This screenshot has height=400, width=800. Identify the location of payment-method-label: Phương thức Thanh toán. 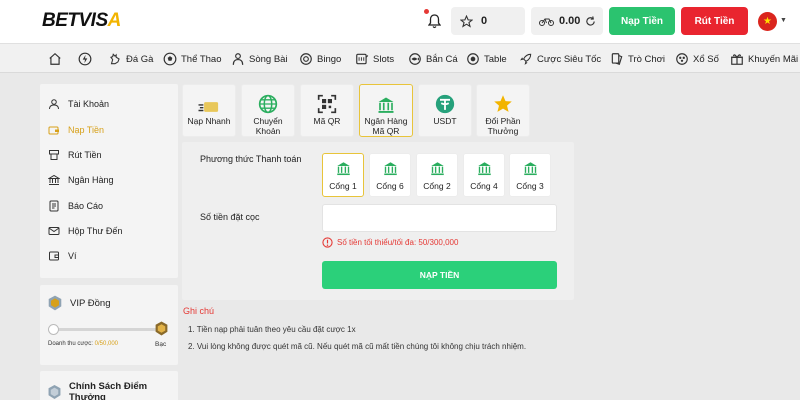
(251, 159).